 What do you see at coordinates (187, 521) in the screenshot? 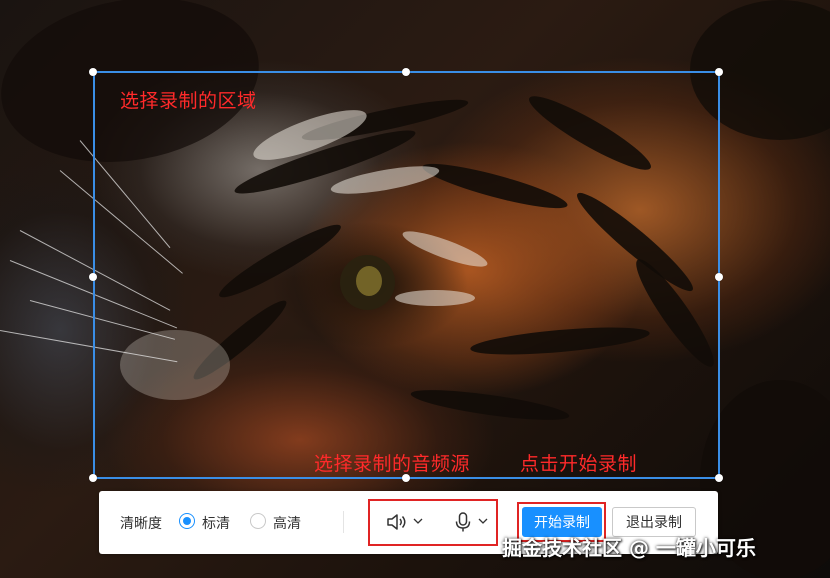
I see `radio-standard-definition` at bounding box center [187, 521].